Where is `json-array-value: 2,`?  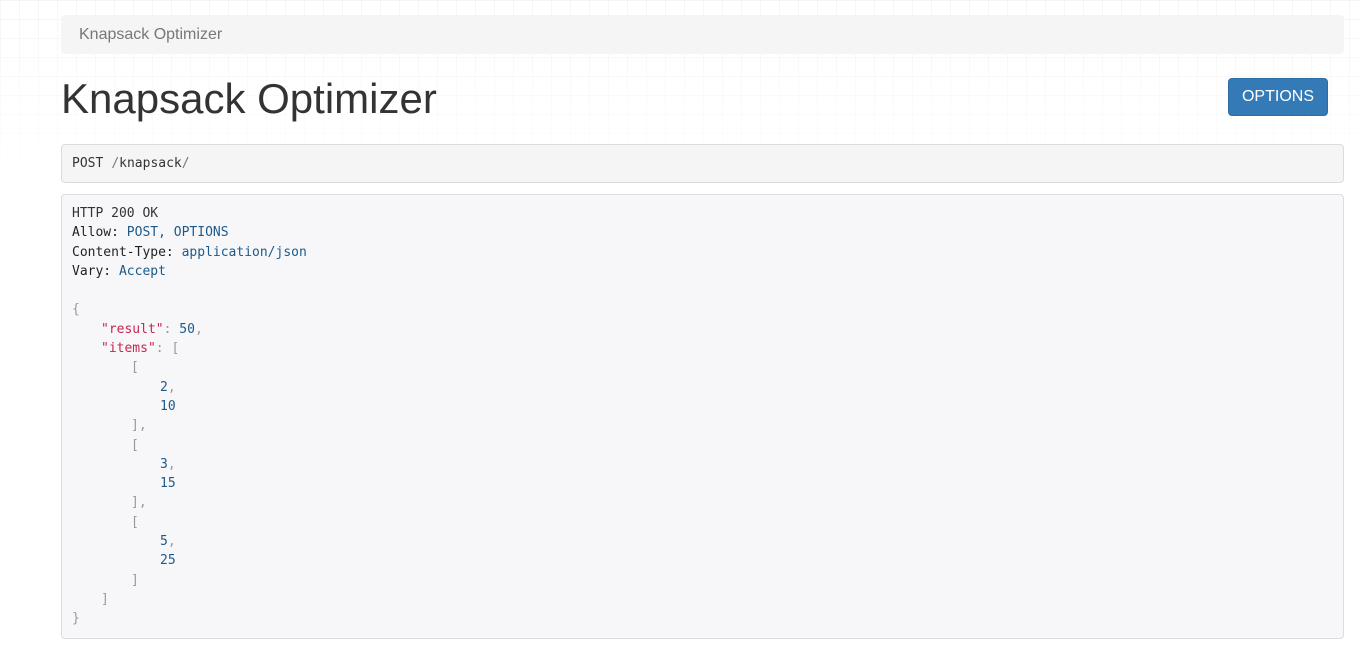
json-array-value: 2, is located at coordinates (168, 387).